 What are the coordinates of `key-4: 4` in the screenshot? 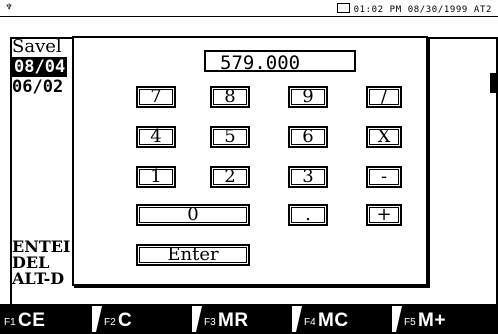 It's located at (156, 137).